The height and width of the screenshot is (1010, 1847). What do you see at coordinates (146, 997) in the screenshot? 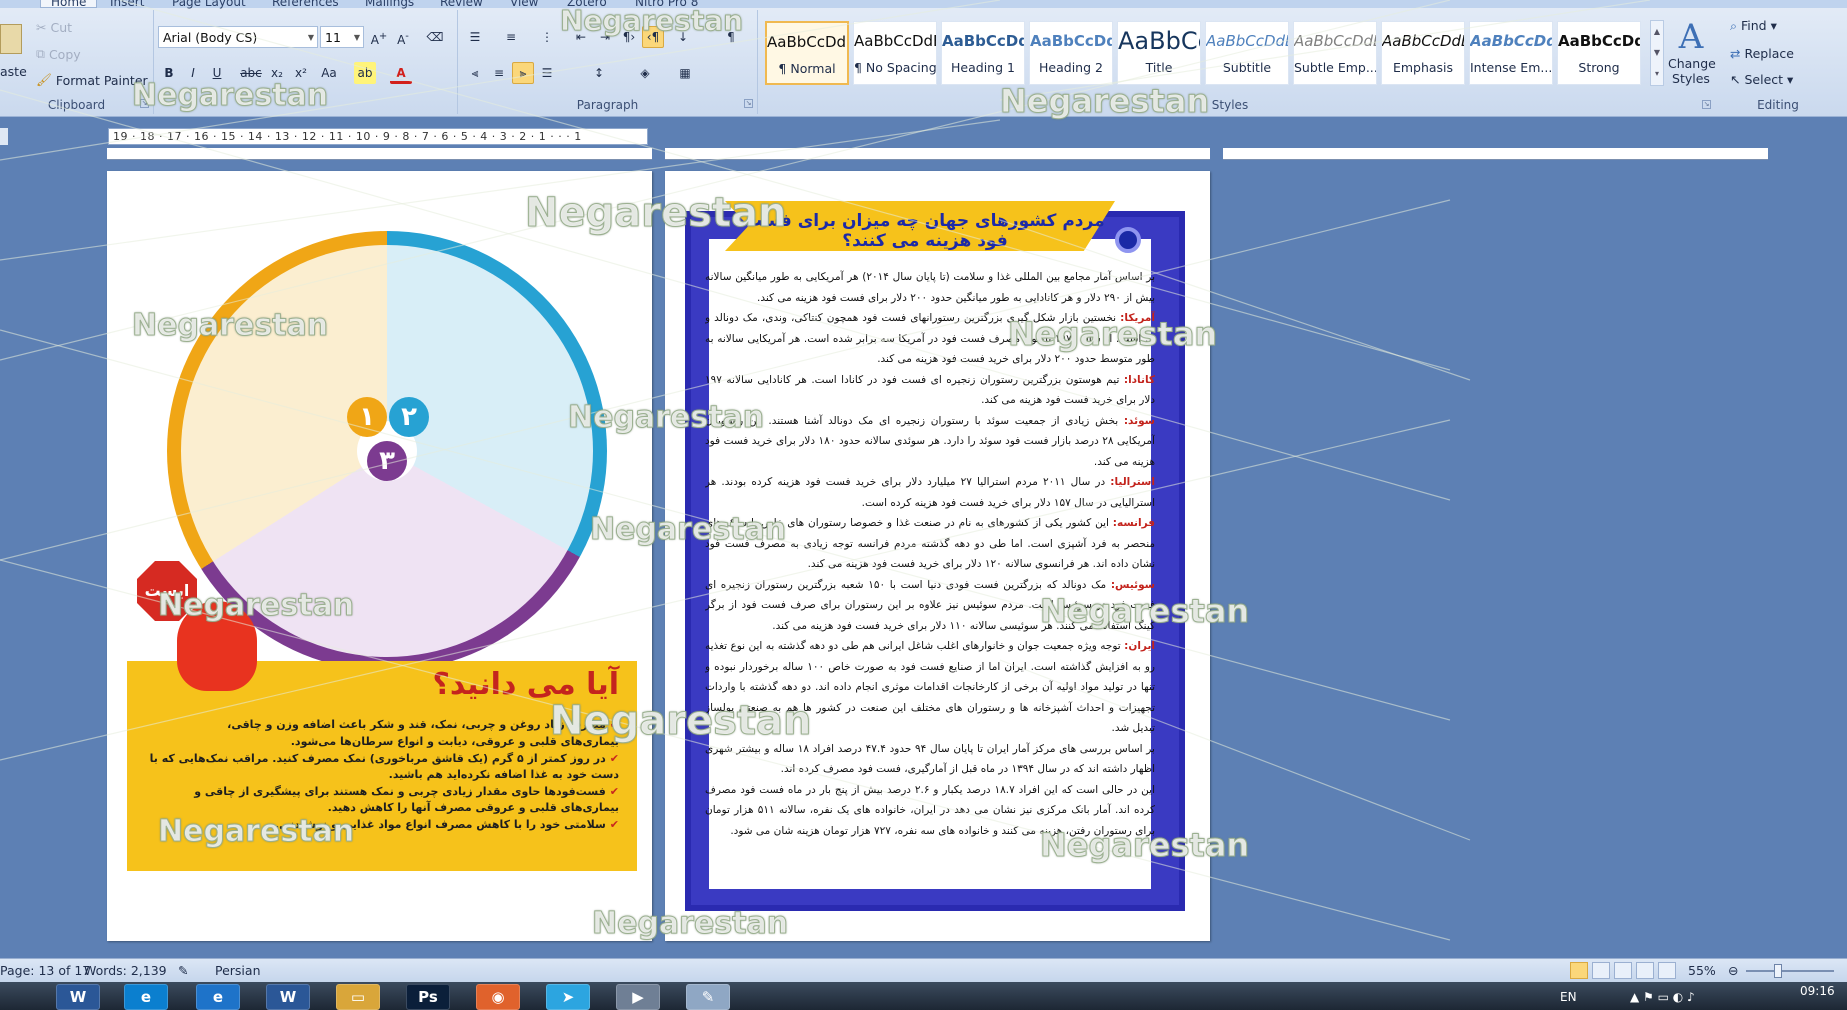
I see `ie-taskbar-icon: e` at bounding box center [146, 997].